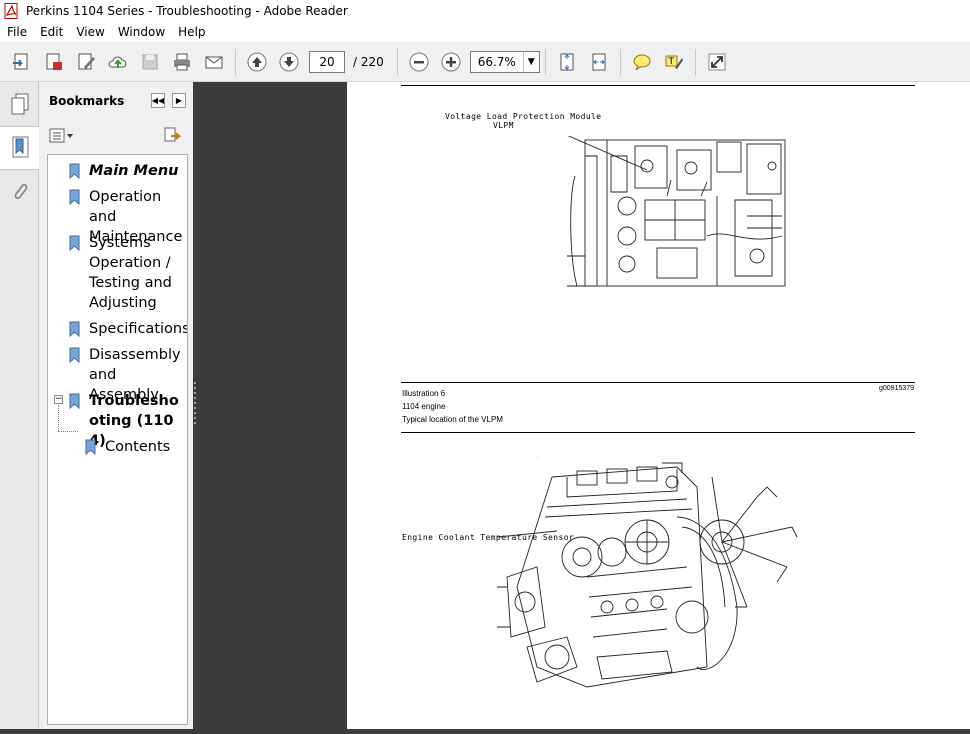 This screenshot has width=970, height=734. I want to click on open-file-icon, so click(20, 61).